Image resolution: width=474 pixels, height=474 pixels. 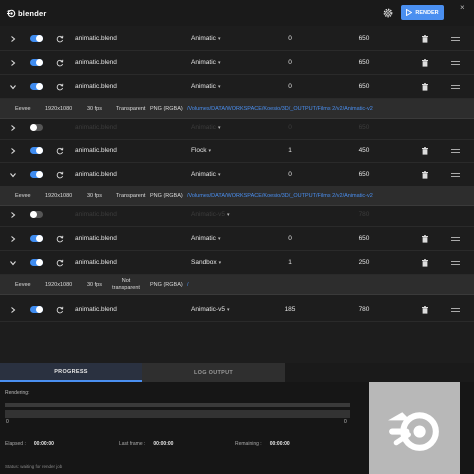 What do you see at coordinates (237, 310) in the screenshot?
I see `job-row: animatic.blend Animatic-v5 ▾ 185 780` at bounding box center [237, 310].